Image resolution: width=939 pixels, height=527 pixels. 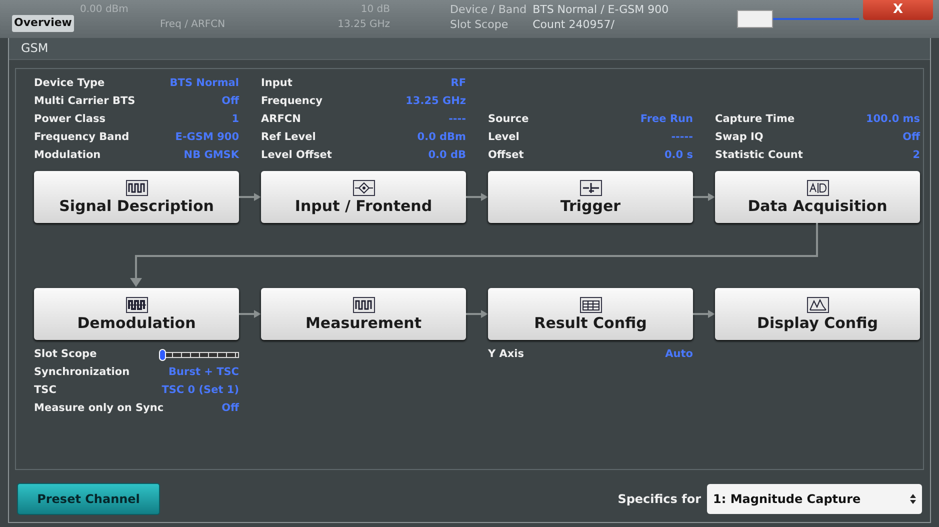 What do you see at coordinates (85, 102) in the screenshot?
I see `info-label: Multi Carrier BTS` at bounding box center [85, 102].